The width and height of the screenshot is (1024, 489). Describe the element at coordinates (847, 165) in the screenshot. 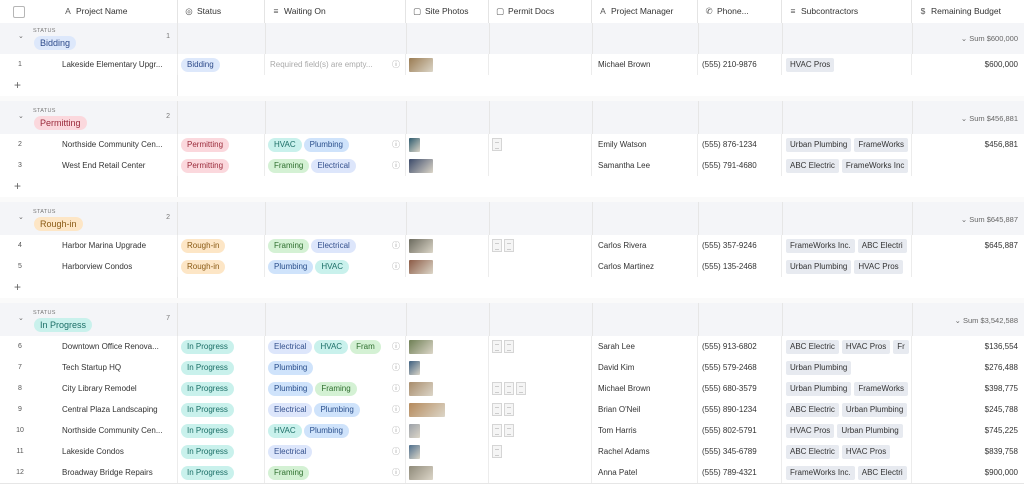

I see `subcontractors-cell: ABC Electric FrameWorks Inc` at that location.